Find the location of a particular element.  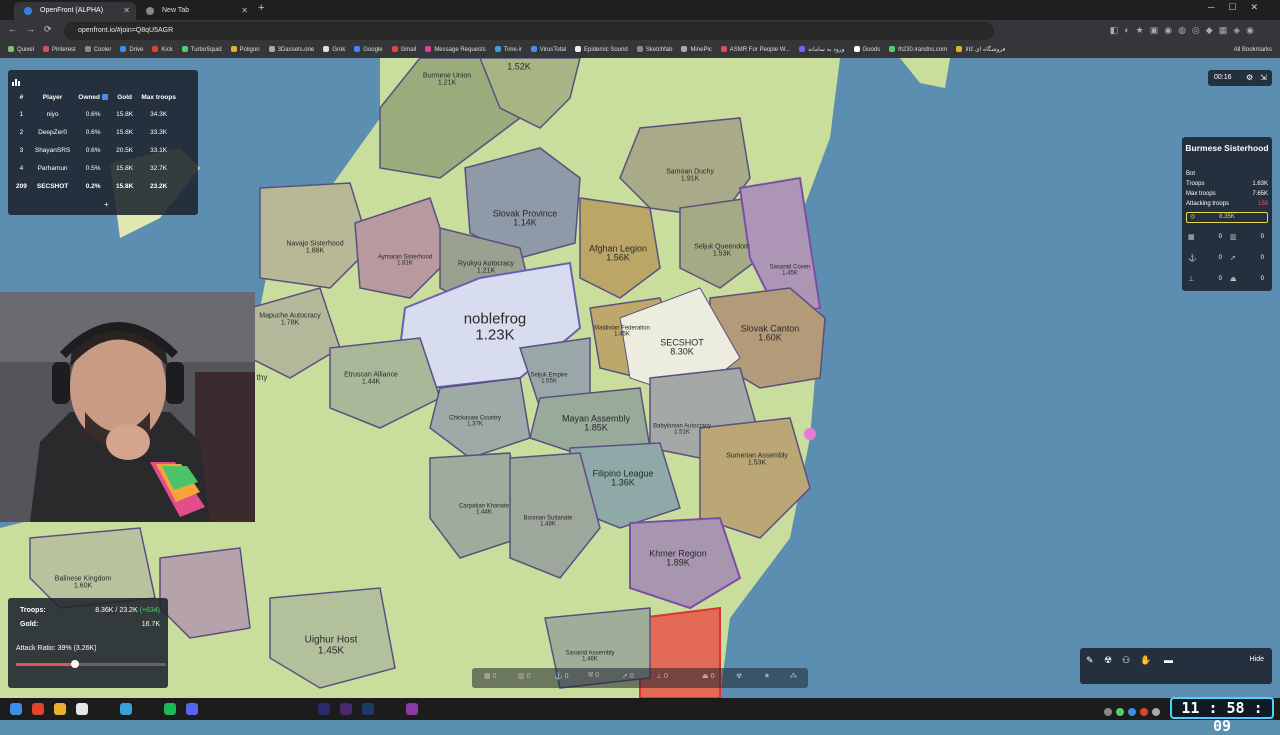

bookmark-item: Kick is located at coordinates (162, 50).